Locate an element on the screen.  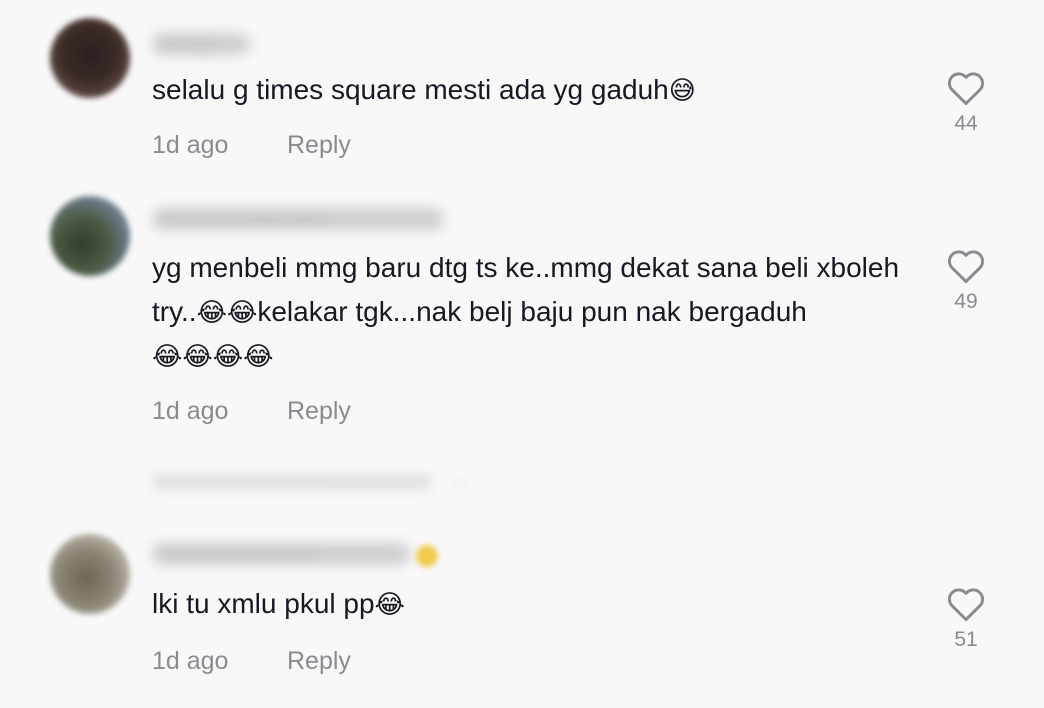
like-count: 49 is located at coordinates (966, 301).